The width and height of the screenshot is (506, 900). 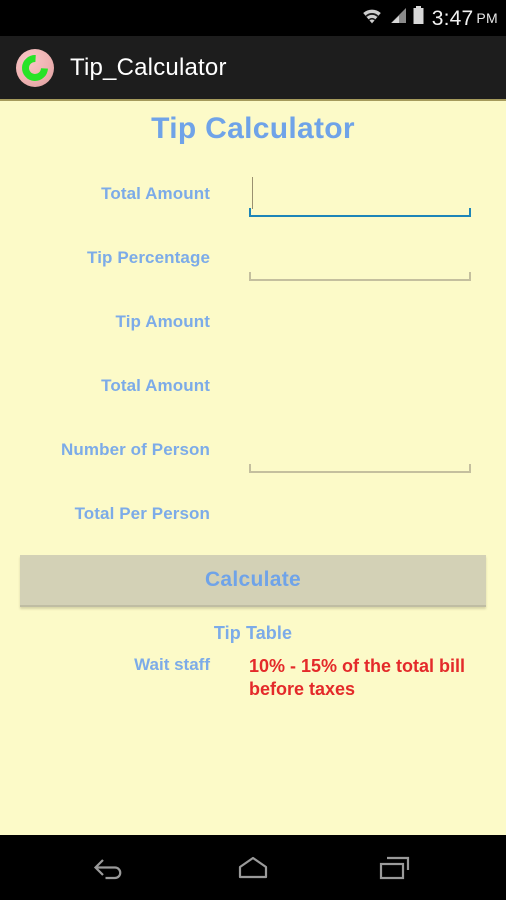 I want to click on home-icon, so click(x=253, y=868).